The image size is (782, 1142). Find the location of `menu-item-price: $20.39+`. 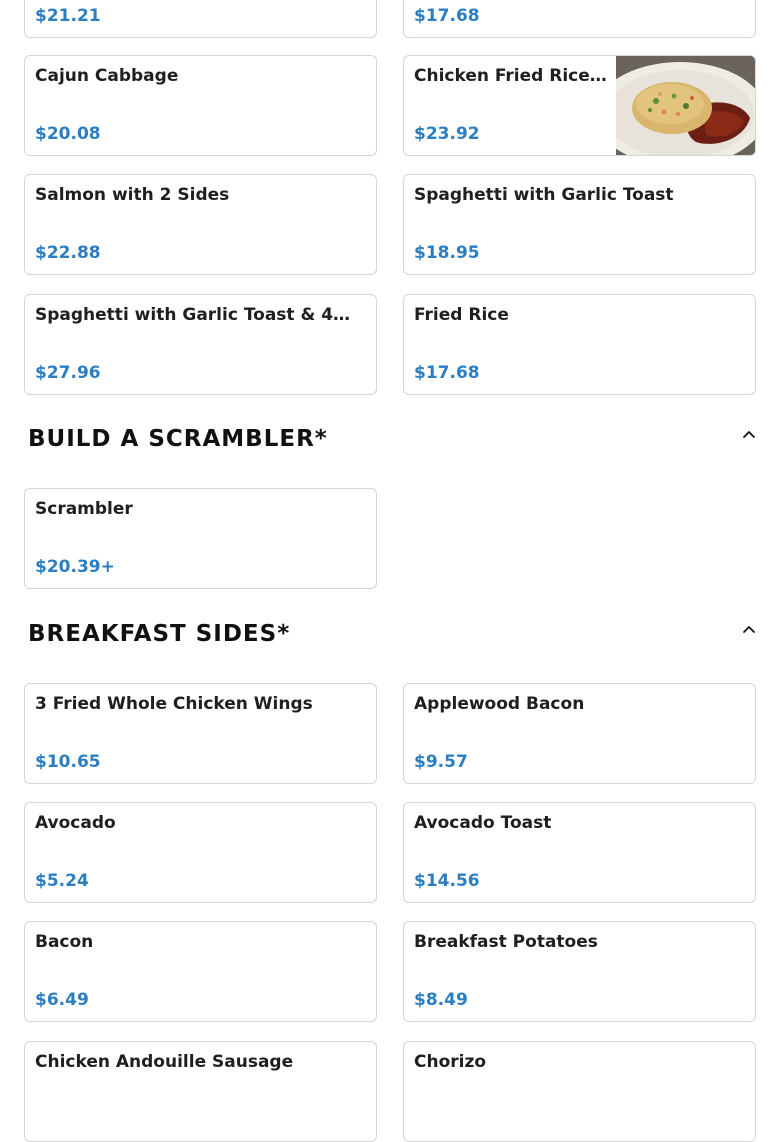

menu-item-price: $20.39+ is located at coordinates (75, 567).